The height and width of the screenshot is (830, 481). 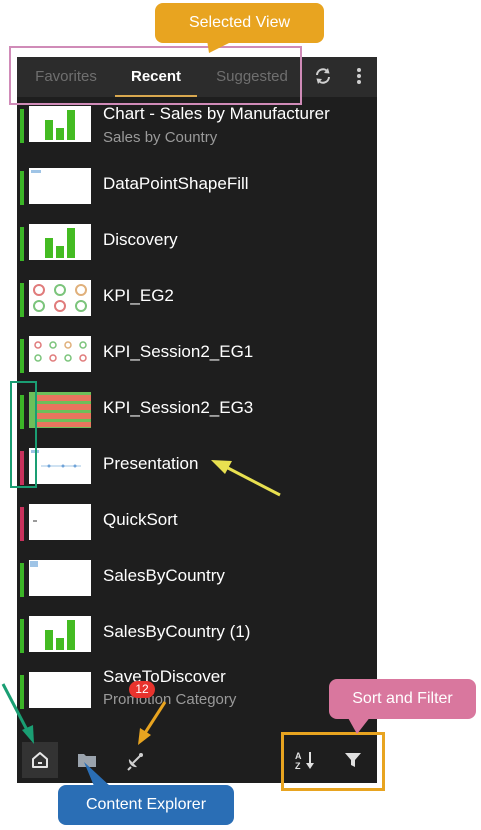 What do you see at coordinates (152, 723) in the screenshot?
I see `orange-arrow` at bounding box center [152, 723].